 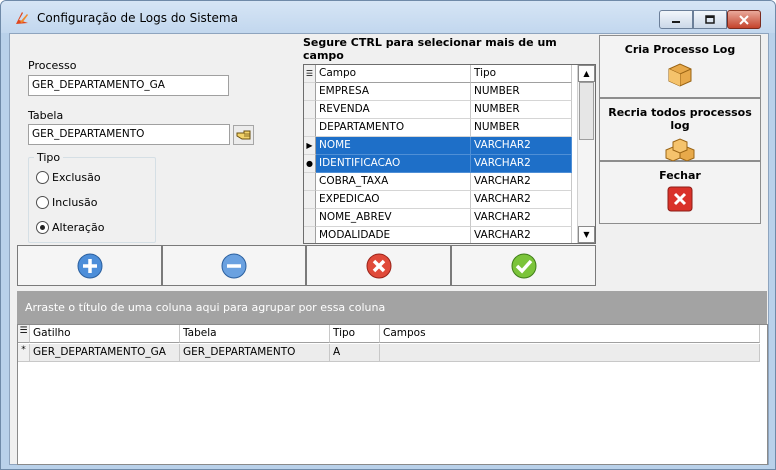 I want to click on arrow-up-icon: ▲, so click(x=586, y=73).